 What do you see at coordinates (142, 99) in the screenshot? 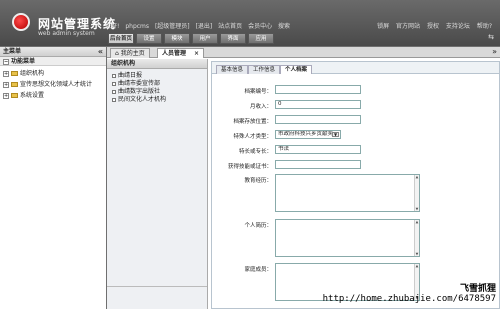
I see `org-item-label: 民间文化人才机构` at bounding box center [142, 99].